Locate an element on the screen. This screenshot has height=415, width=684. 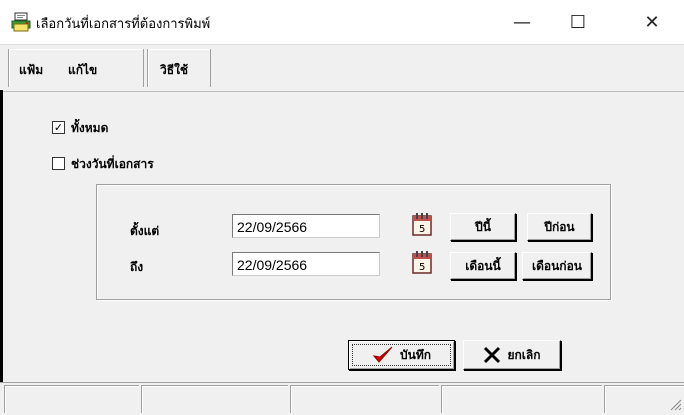
minimize-button: — is located at coordinates (522, 22).